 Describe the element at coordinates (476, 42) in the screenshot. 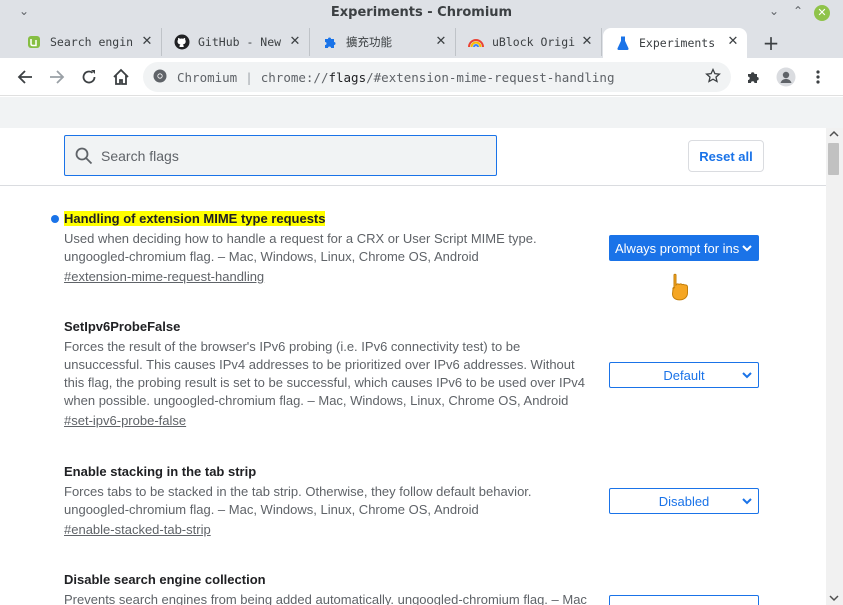

I see `rainbow-icon` at that location.